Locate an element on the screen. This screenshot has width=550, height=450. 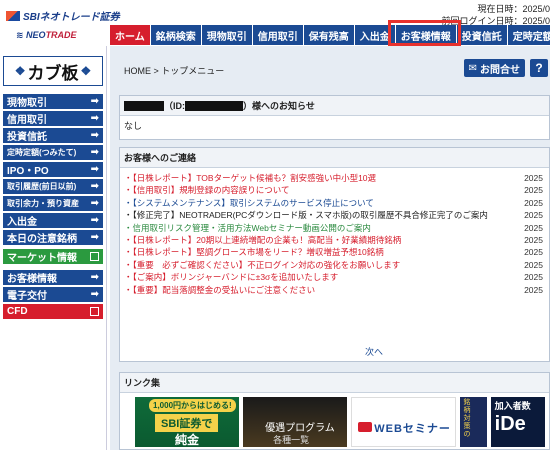
list-item: ・【システムメンテナンス】取引システムのサービス停止について 2025 is located at coordinates (334, 203).